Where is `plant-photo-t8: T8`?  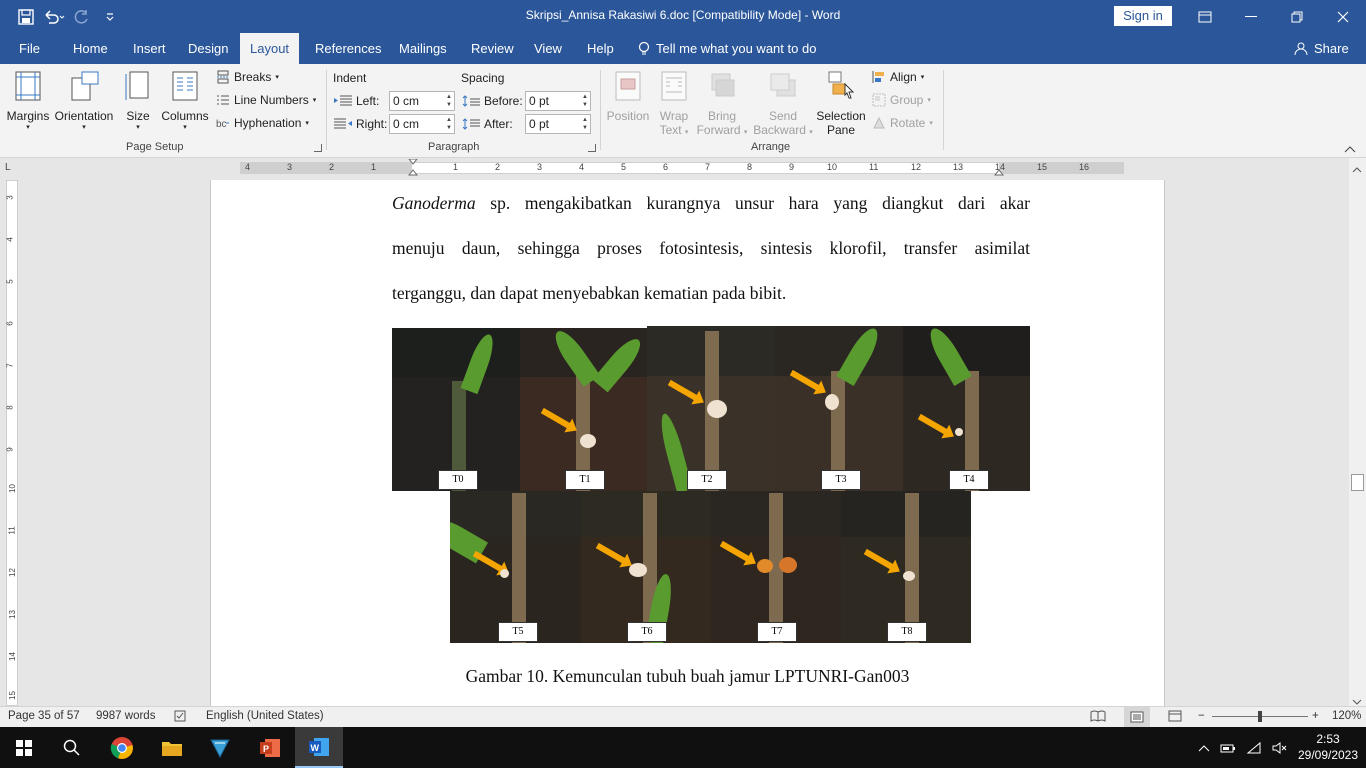 plant-photo-t8: T8 is located at coordinates (906, 567).